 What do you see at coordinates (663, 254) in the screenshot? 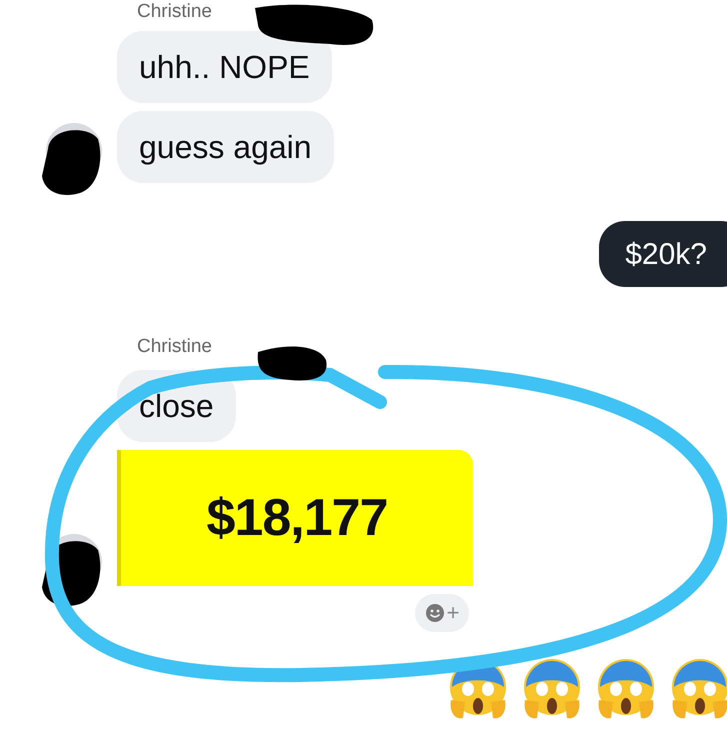
I see `message-bubble: $20k?` at bounding box center [663, 254].